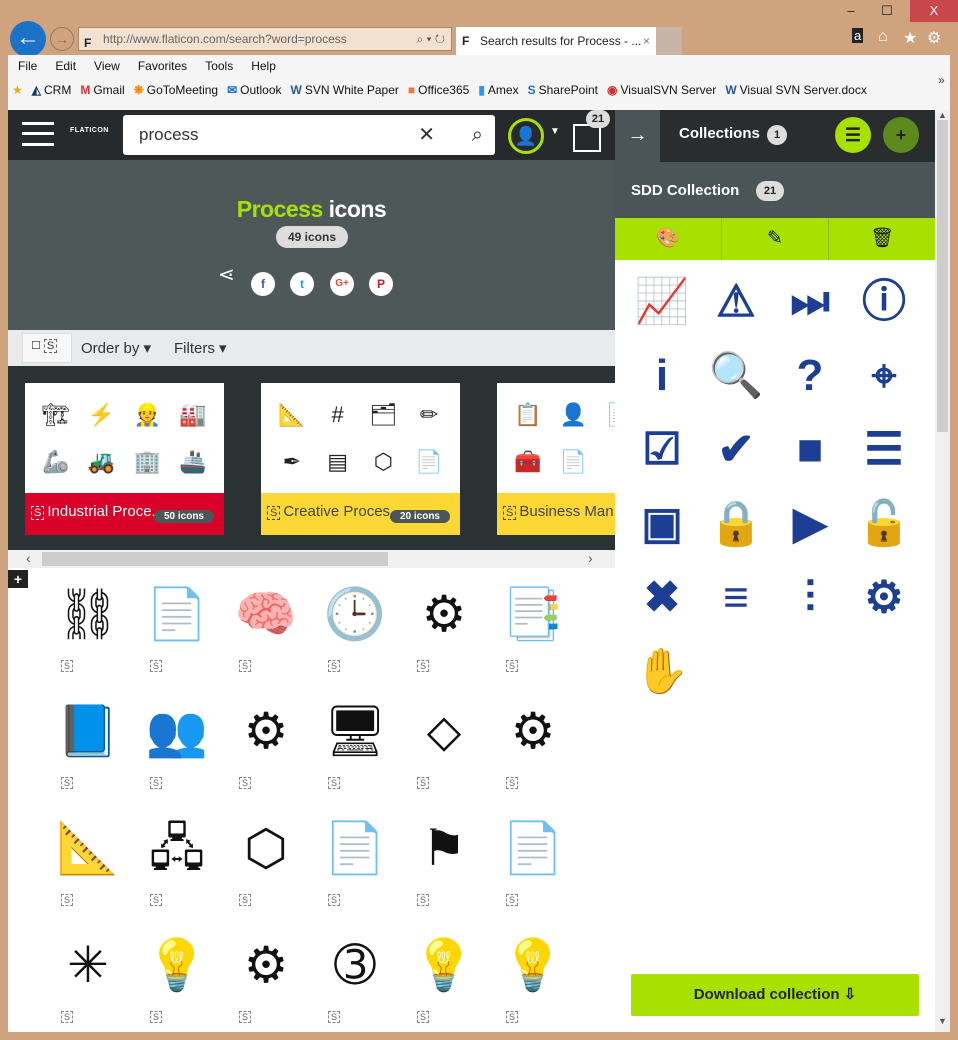 The width and height of the screenshot is (958, 1040). I want to click on facebook-icon: f, so click(263, 284).